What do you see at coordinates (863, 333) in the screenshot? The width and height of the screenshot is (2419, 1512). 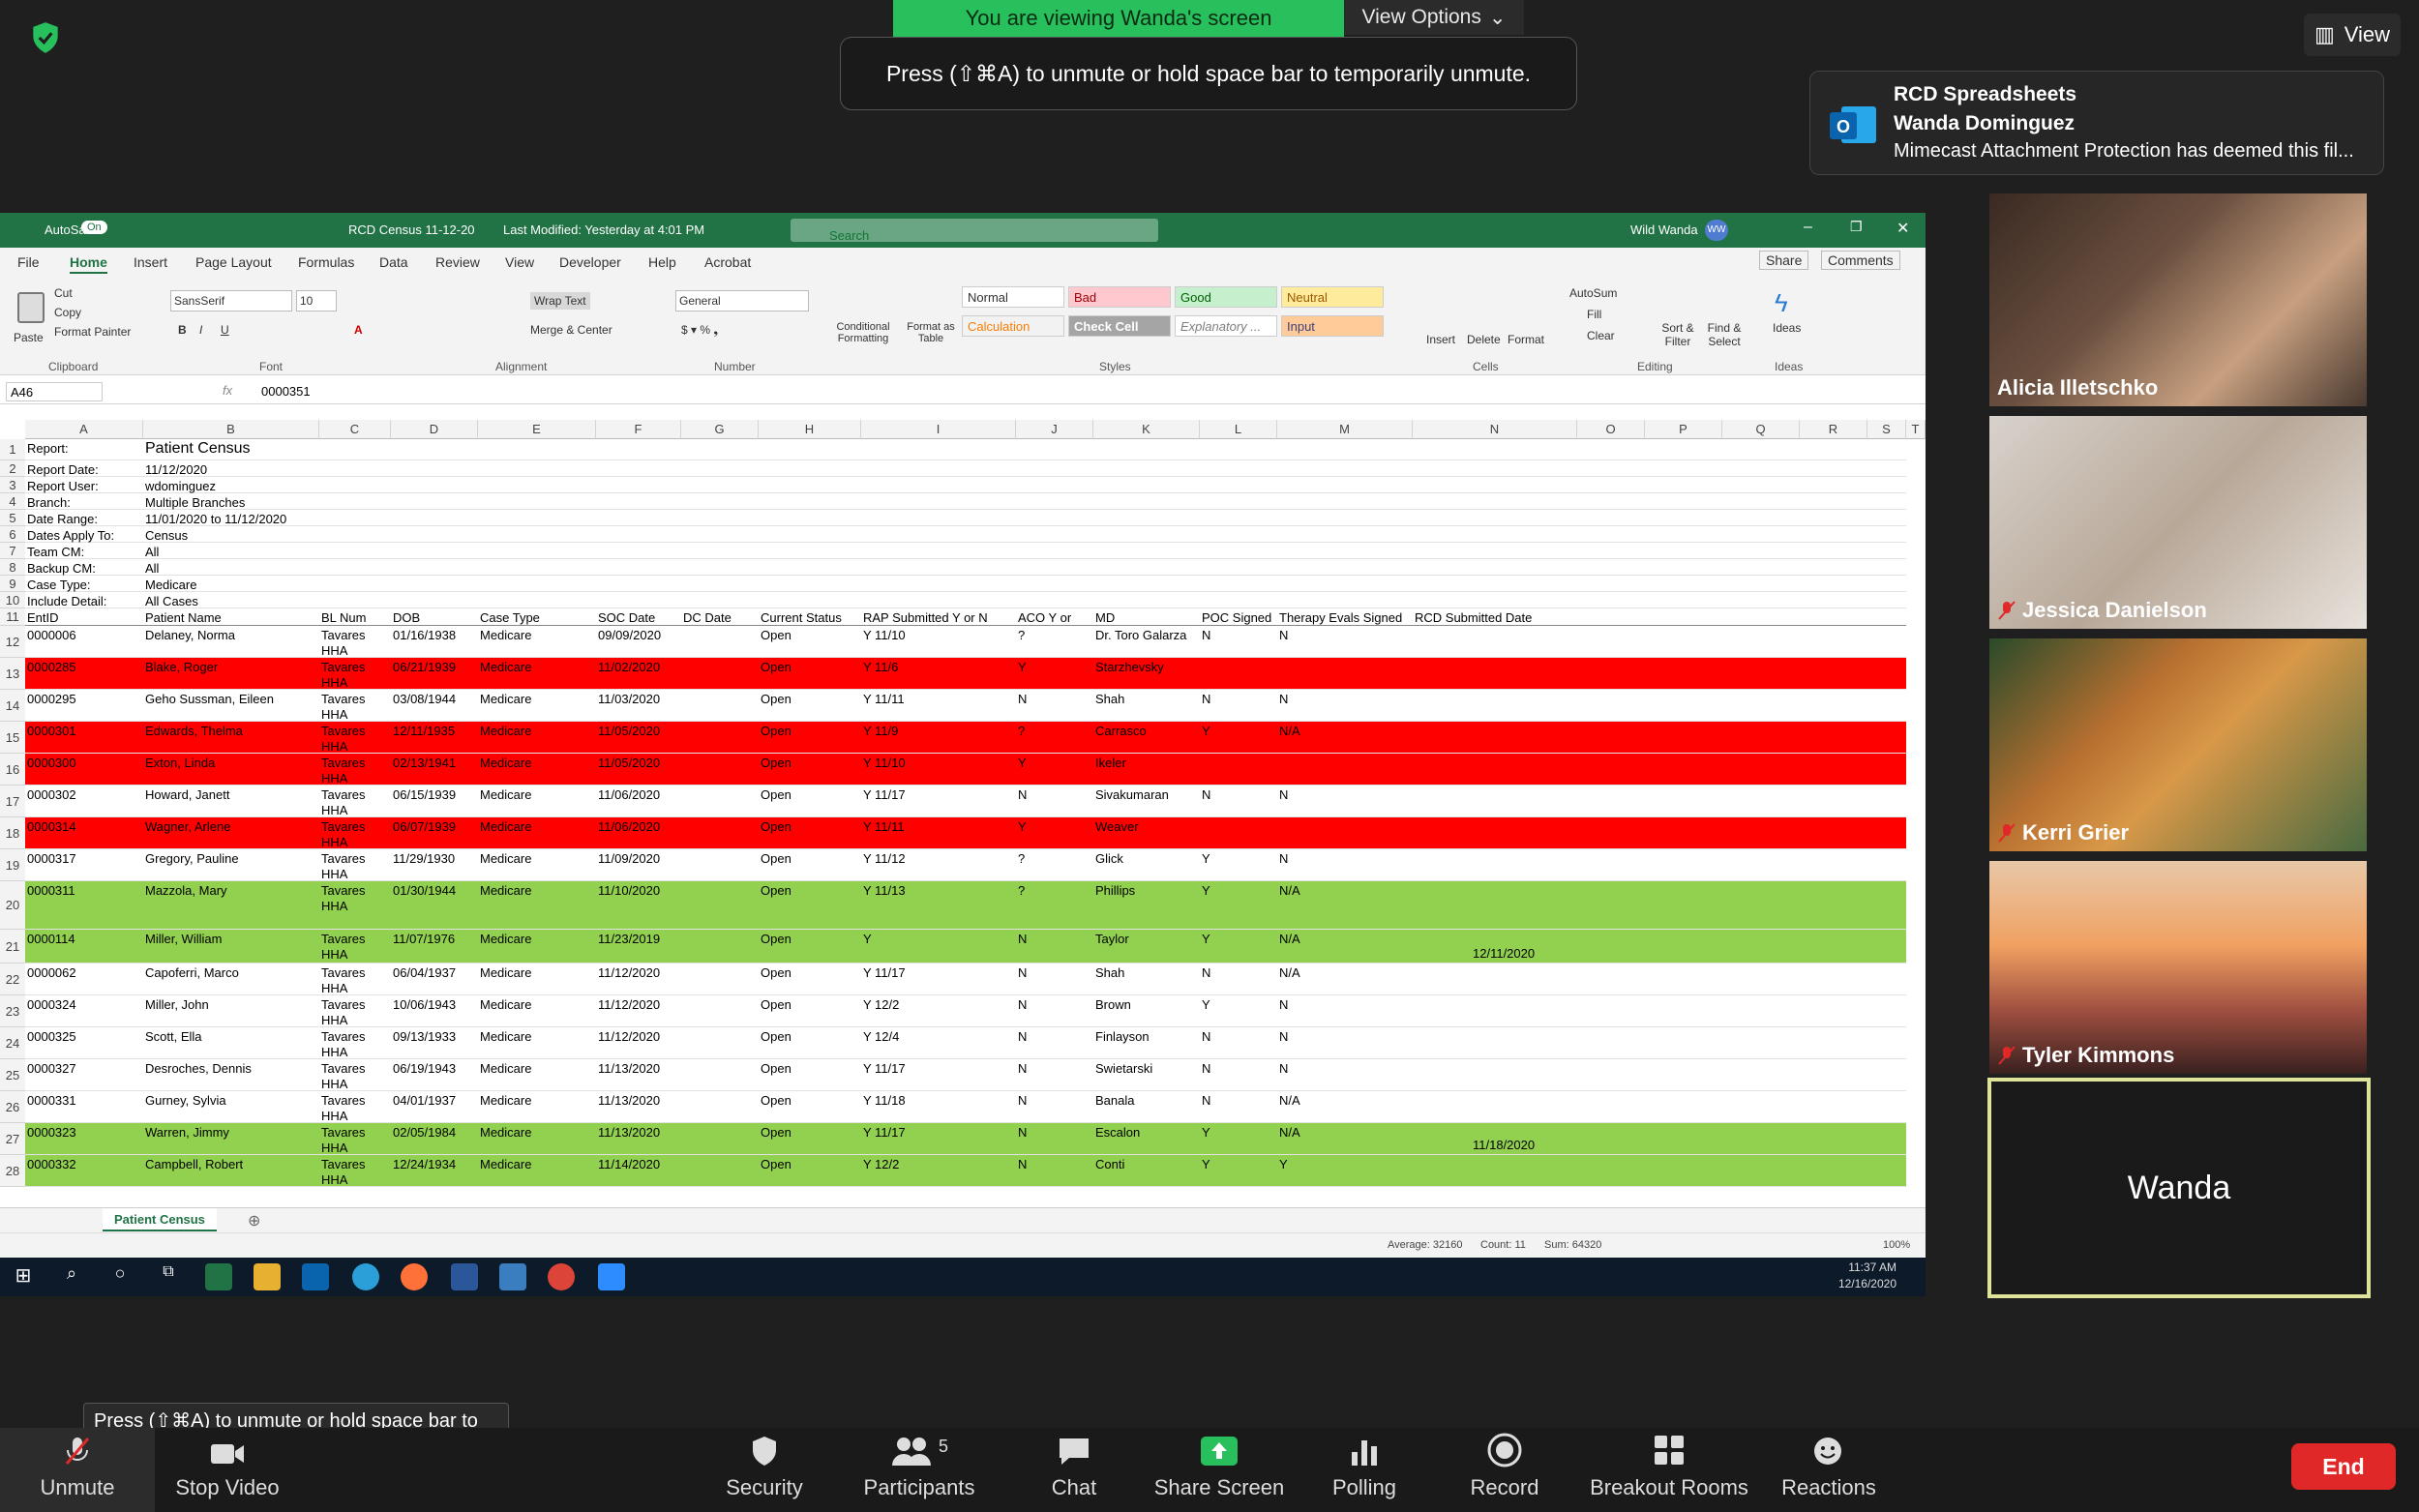 I see `conditional-formatting-button: Conditional Formatting` at bounding box center [863, 333].